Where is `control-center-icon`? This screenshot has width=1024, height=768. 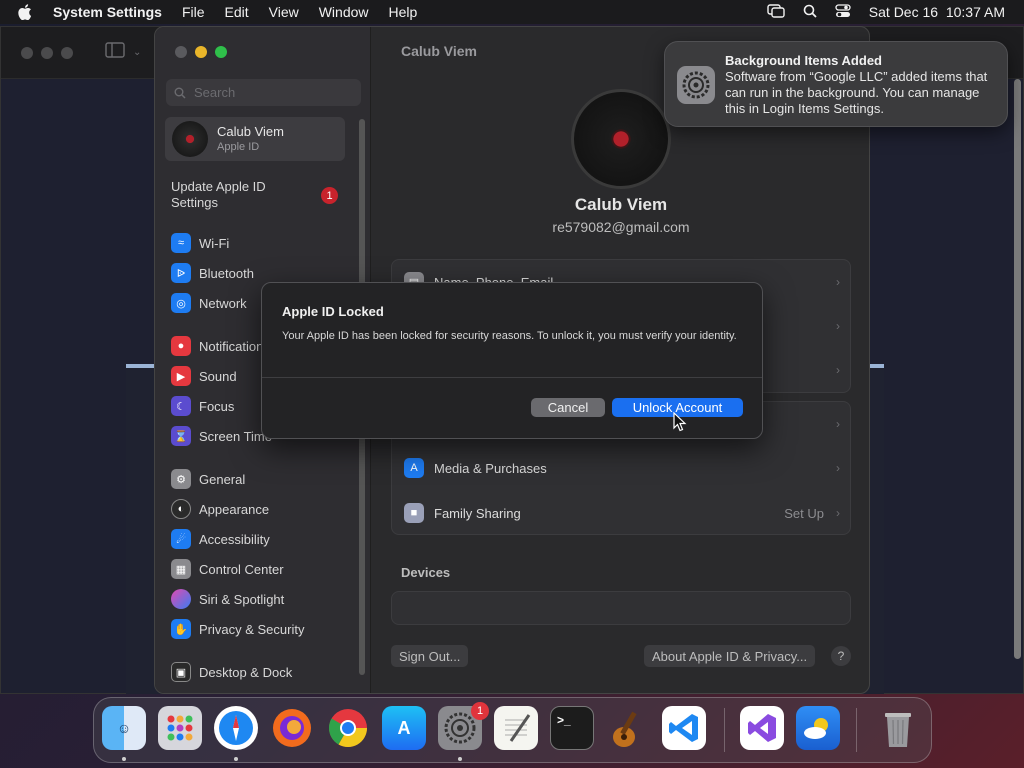
control-center-icon is located at coordinates (843, 12).